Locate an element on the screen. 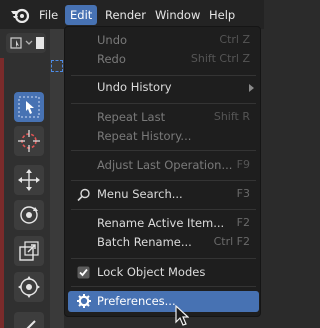  selection-box-icon is located at coordinates (57, 66).